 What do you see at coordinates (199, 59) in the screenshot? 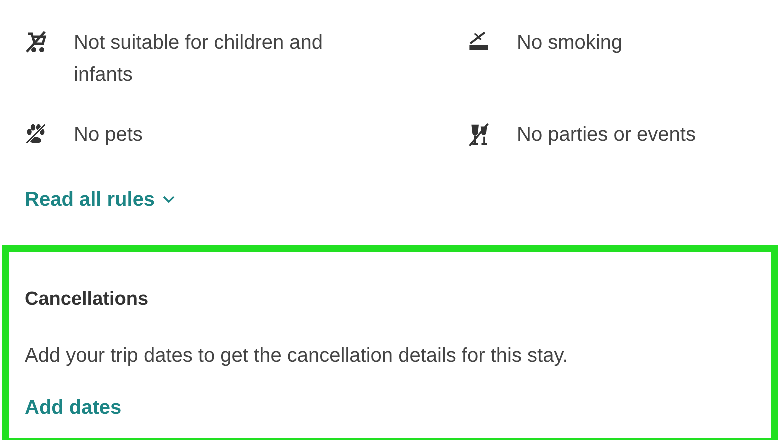
I see `rule-text: Not suitable for children and infants` at bounding box center [199, 59].